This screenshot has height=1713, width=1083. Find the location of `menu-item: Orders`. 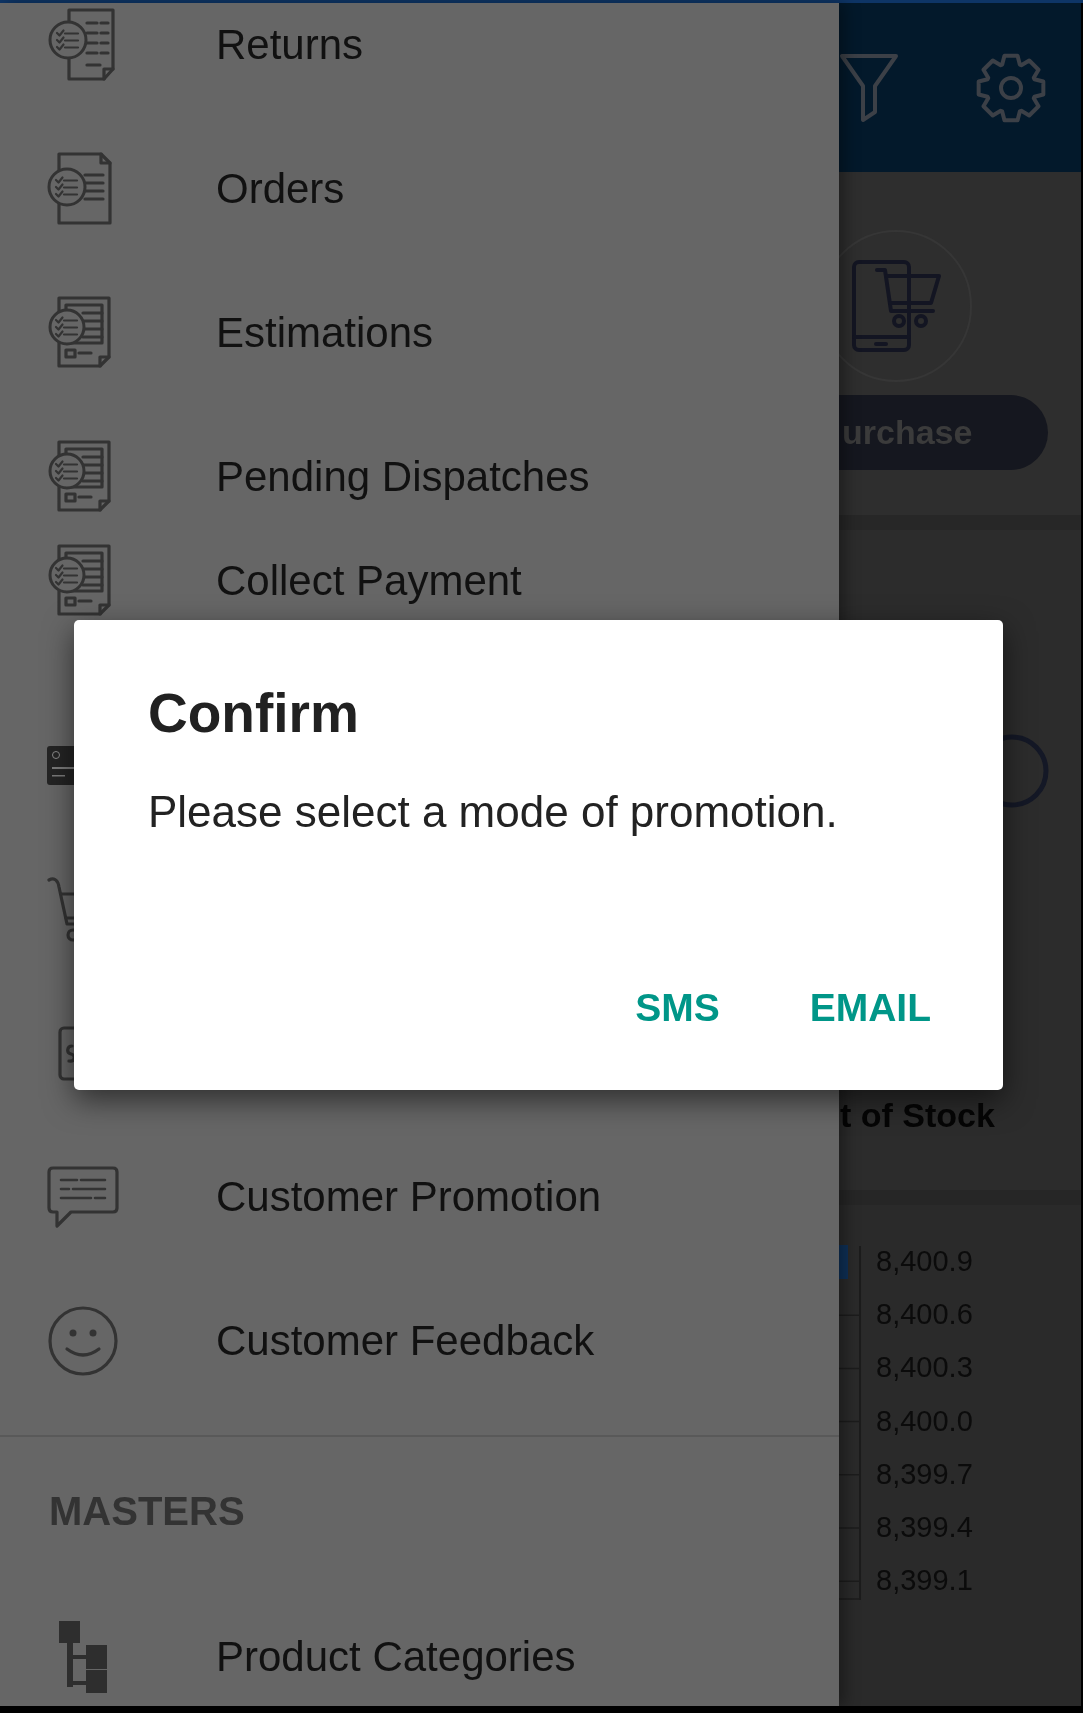

menu-item: Orders is located at coordinates (280, 189).